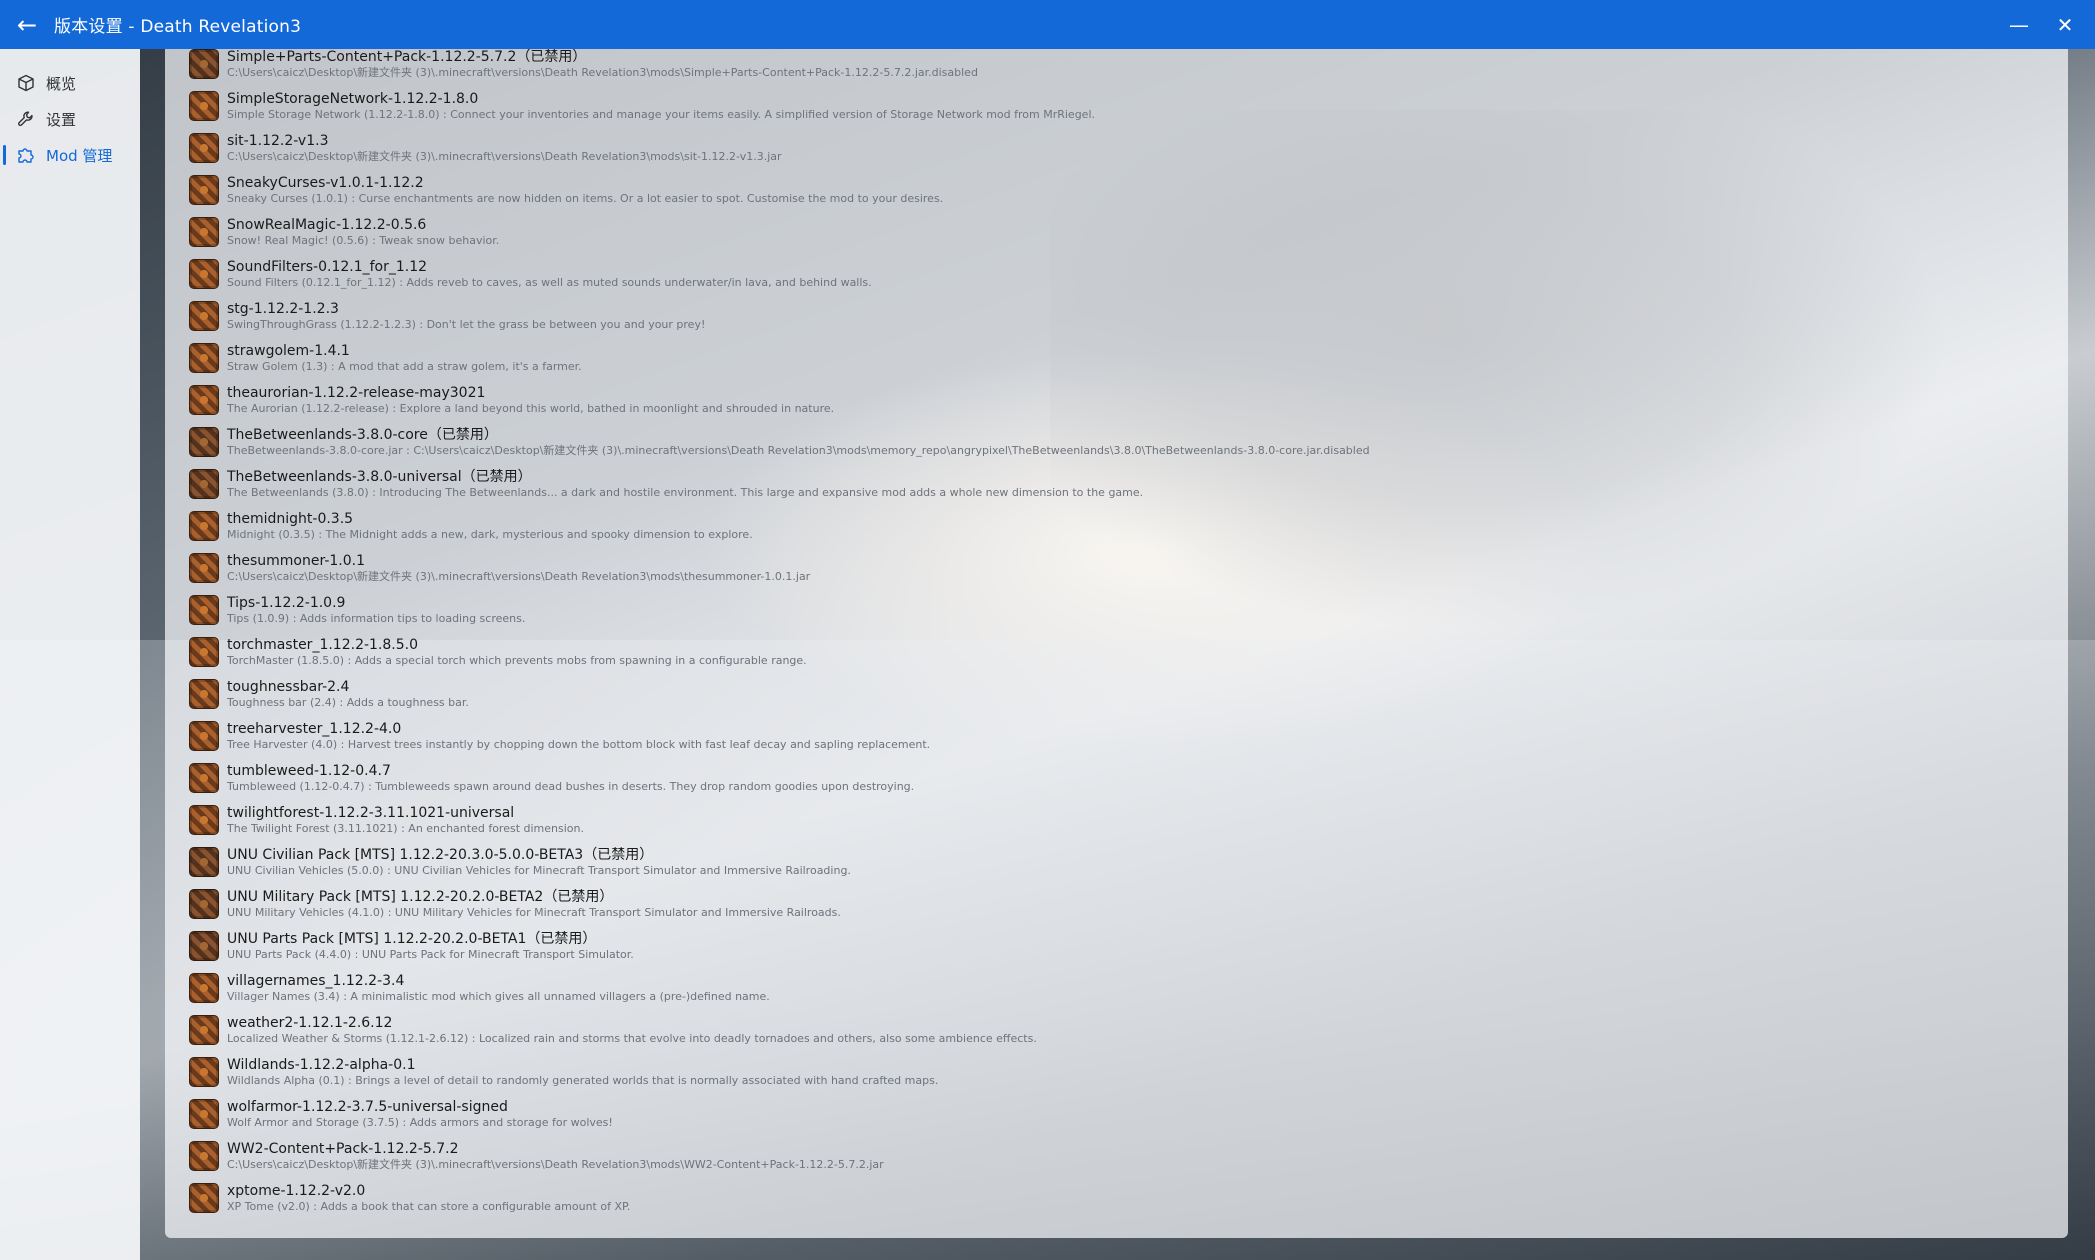  I want to click on mod-name: weather2-1.12.1-2.6.12, so click(310, 1022).